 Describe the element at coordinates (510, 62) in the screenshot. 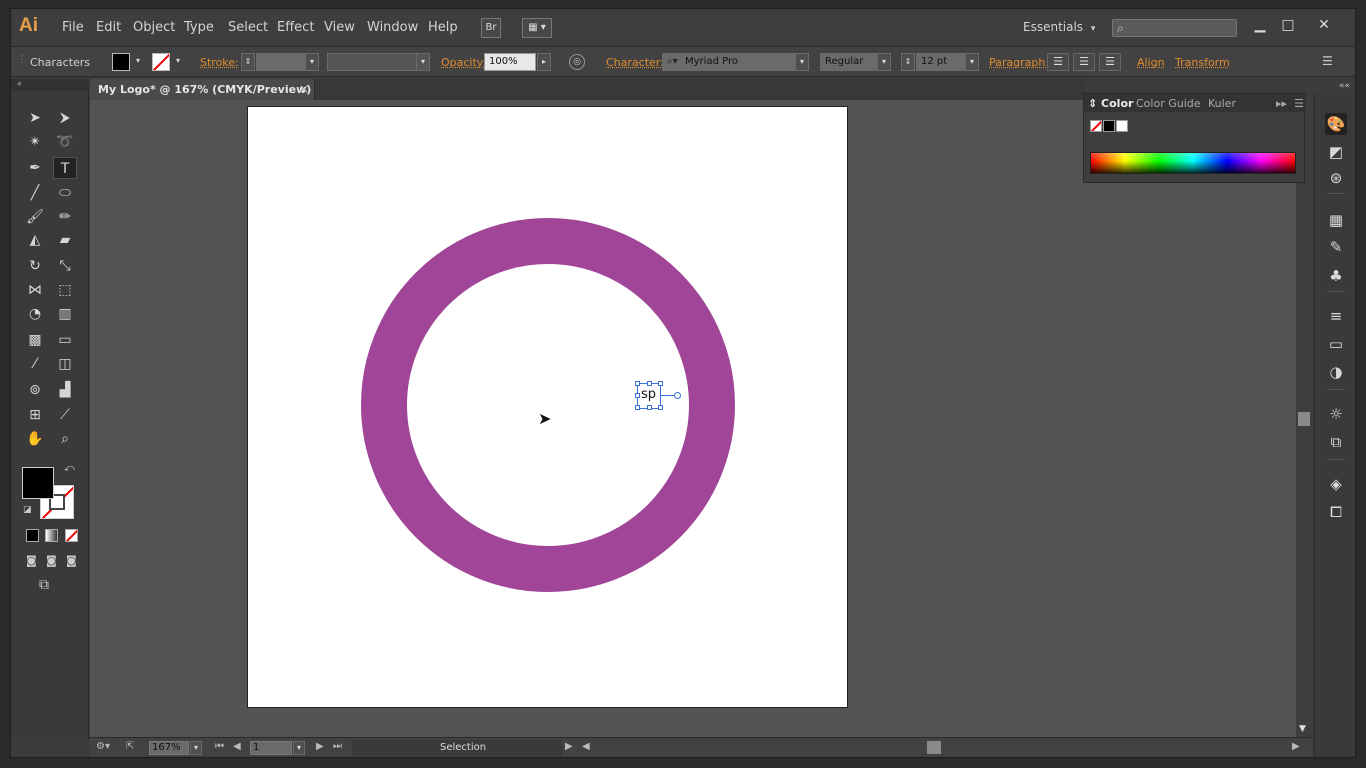

I see `opacity-field: 100%` at that location.